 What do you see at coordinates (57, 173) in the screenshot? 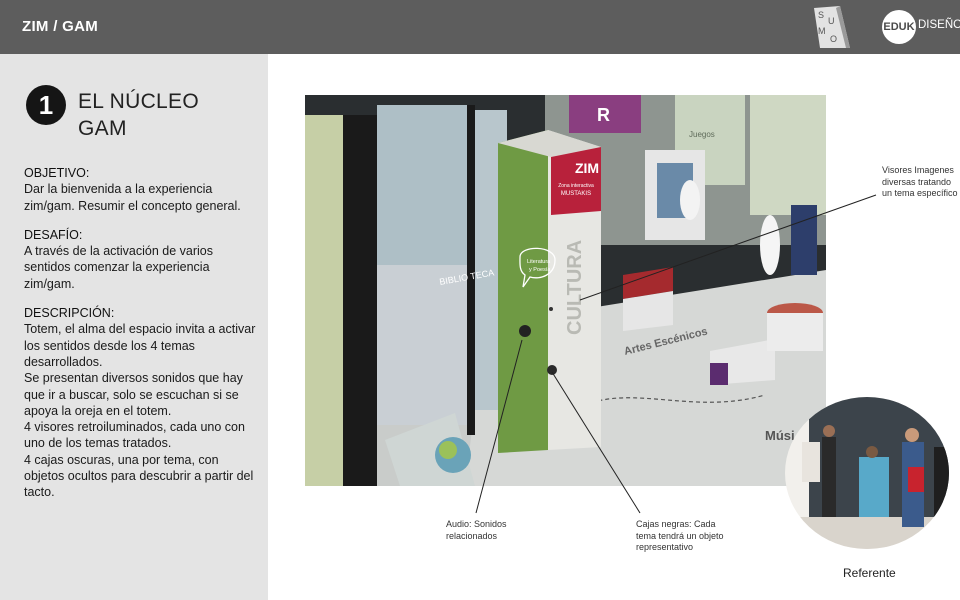
I see `objetivo-heading: OBJETIVO:` at bounding box center [57, 173].